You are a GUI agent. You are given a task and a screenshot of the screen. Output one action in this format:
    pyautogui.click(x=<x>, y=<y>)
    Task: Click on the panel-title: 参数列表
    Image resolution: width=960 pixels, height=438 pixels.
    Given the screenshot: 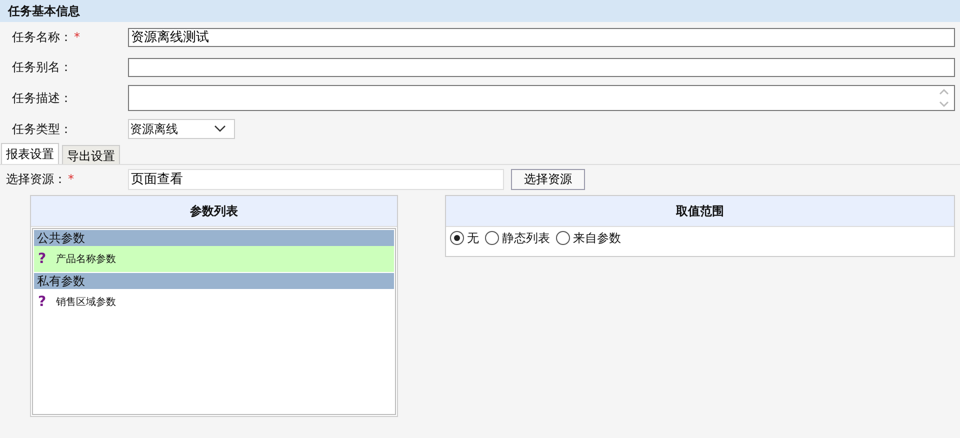 What is the action you would take?
    pyautogui.click(x=214, y=211)
    